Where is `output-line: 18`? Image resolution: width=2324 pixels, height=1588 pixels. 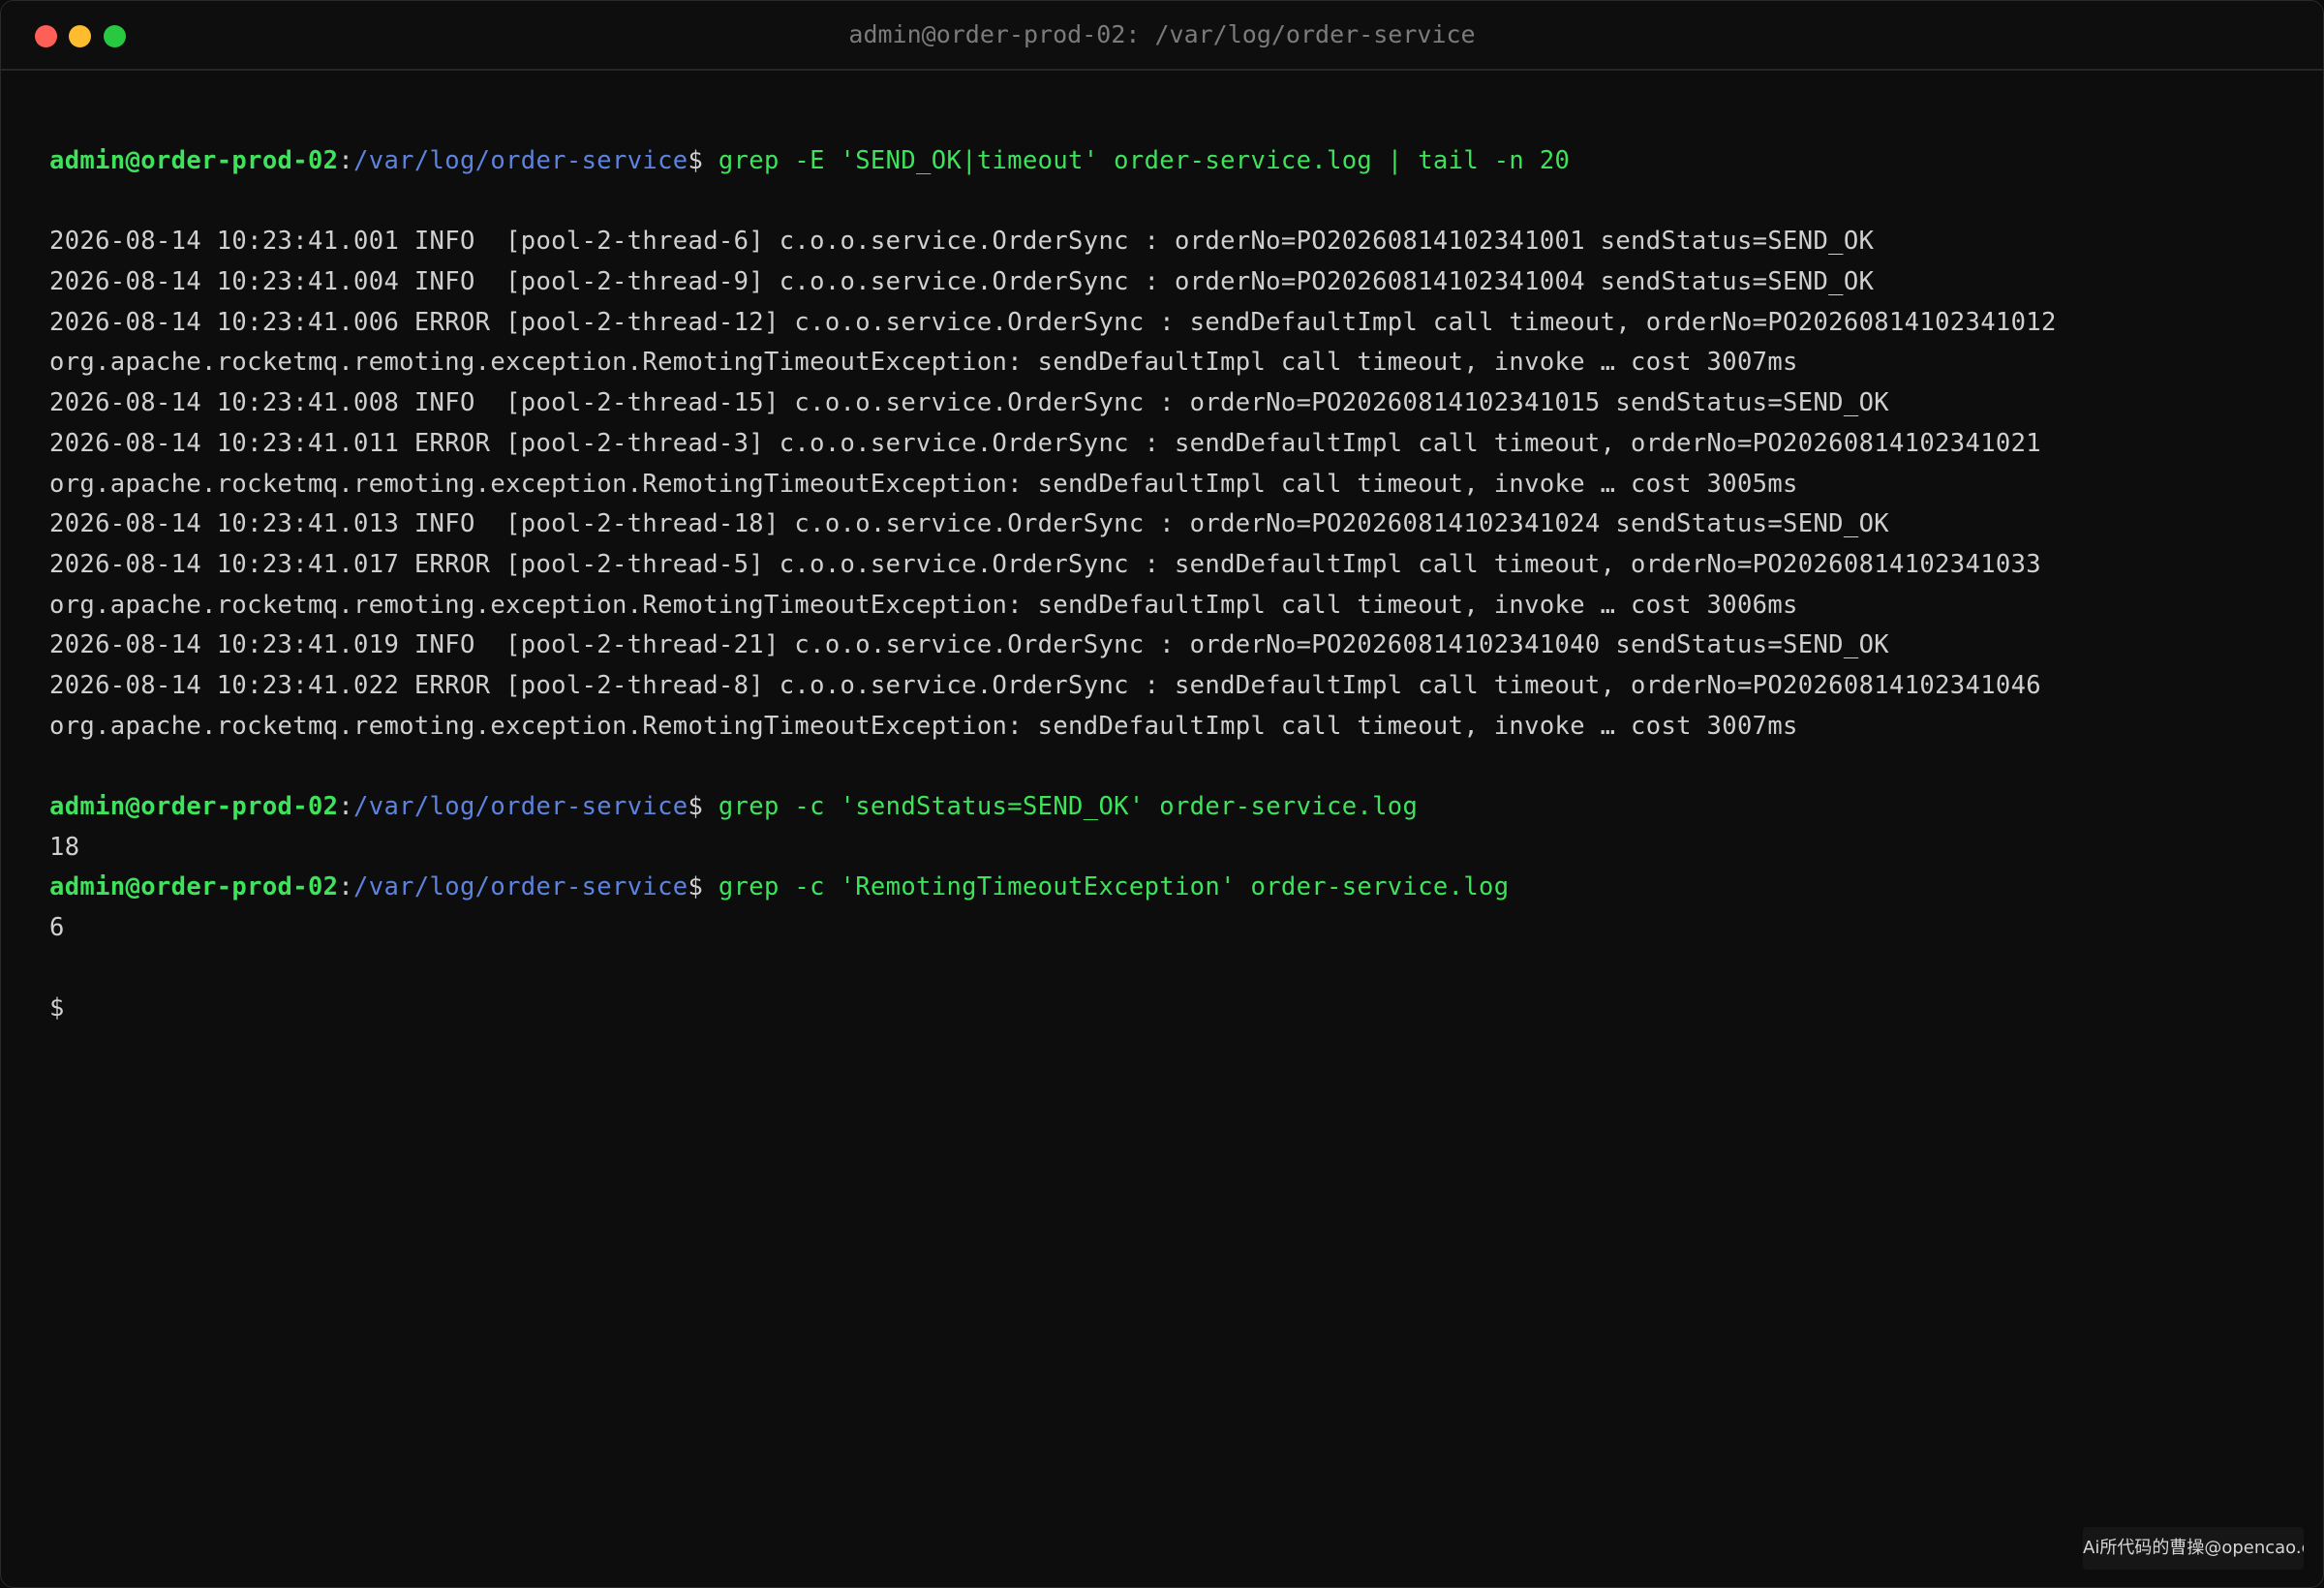 output-line: 18 is located at coordinates (1167, 848).